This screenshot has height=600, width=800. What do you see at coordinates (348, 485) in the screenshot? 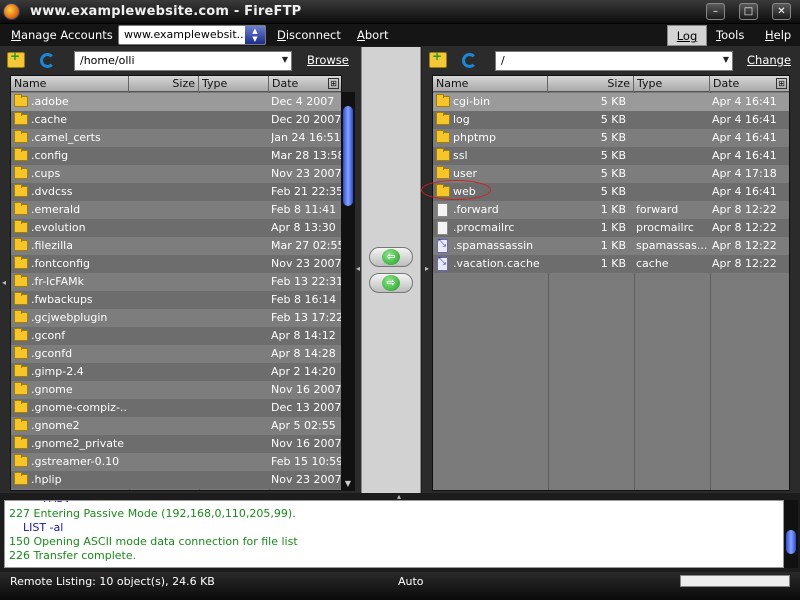
I see `scroll-down-icon: ▼` at bounding box center [348, 485].